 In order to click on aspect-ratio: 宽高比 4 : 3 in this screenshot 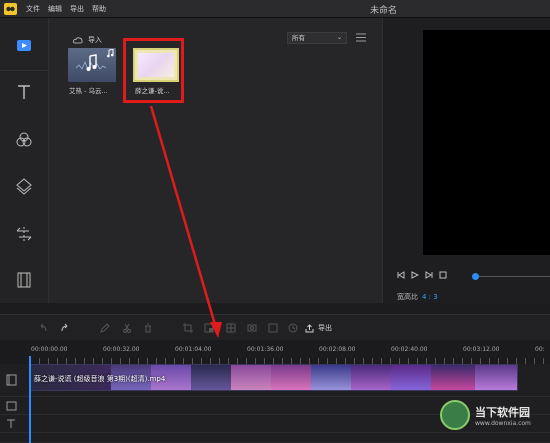, I will do `click(417, 297)`.